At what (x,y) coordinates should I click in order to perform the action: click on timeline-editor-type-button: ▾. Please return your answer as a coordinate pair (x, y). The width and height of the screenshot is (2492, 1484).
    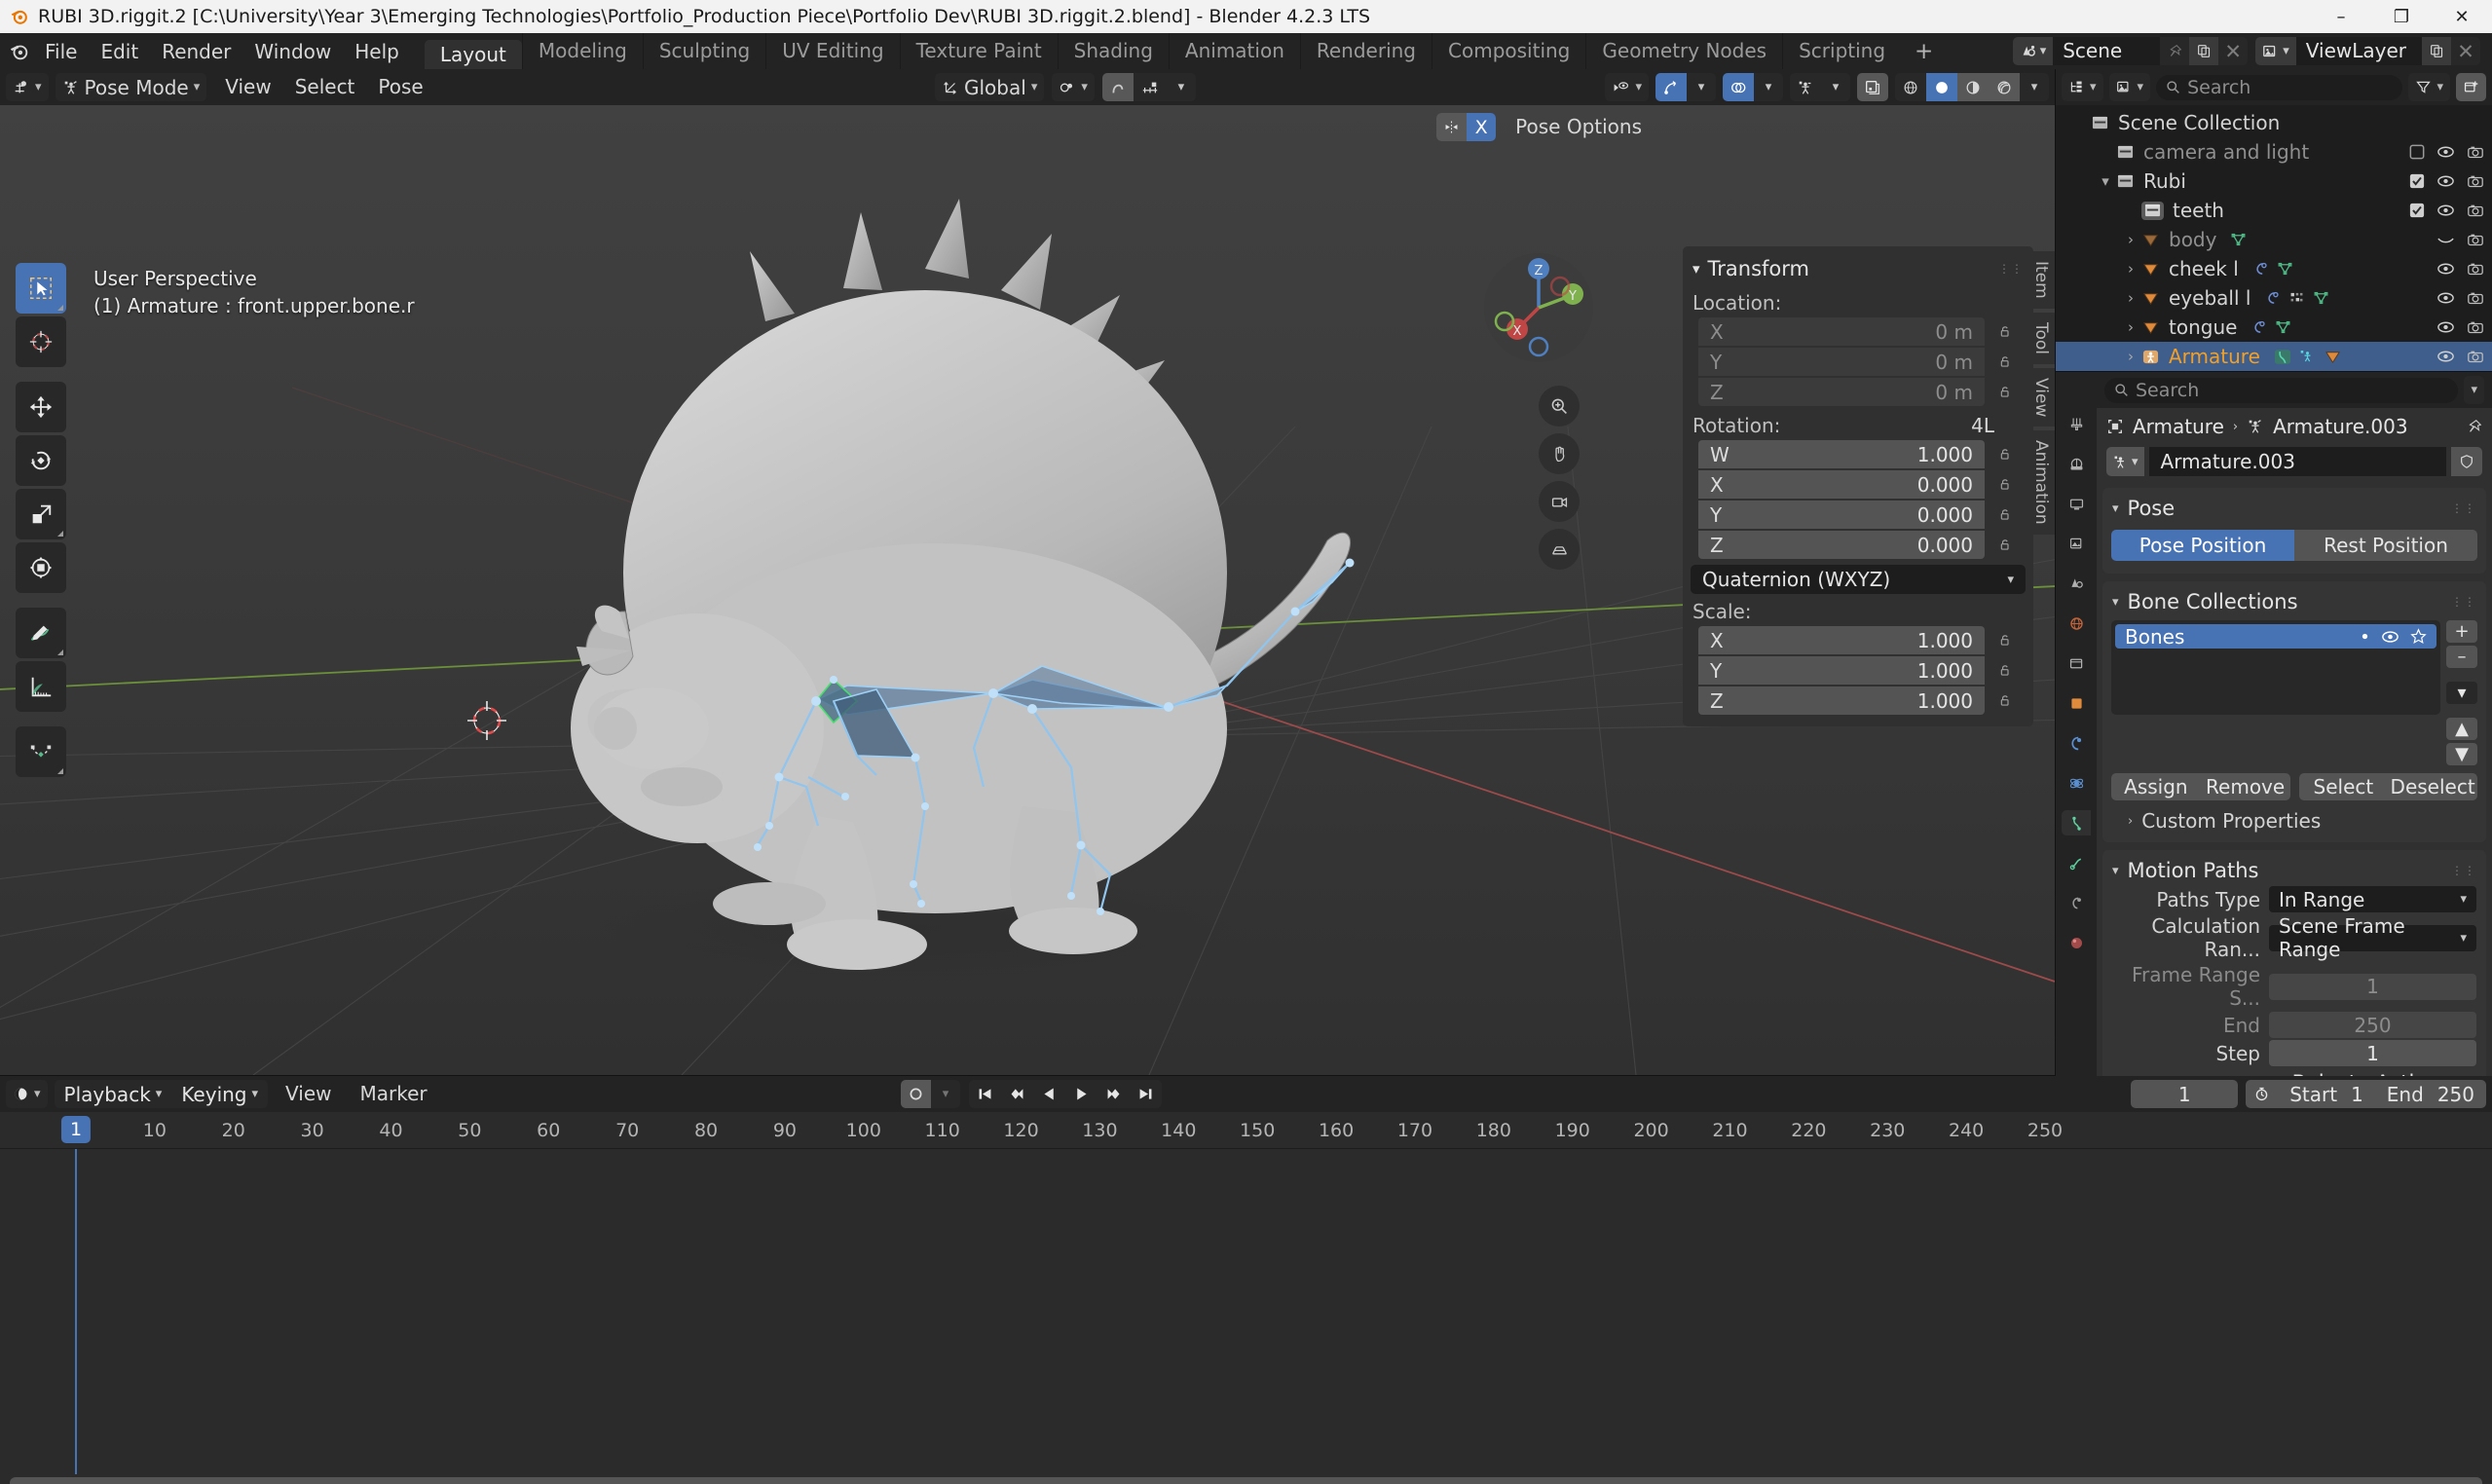
    Looking at the image, I should click on (27, 1094).